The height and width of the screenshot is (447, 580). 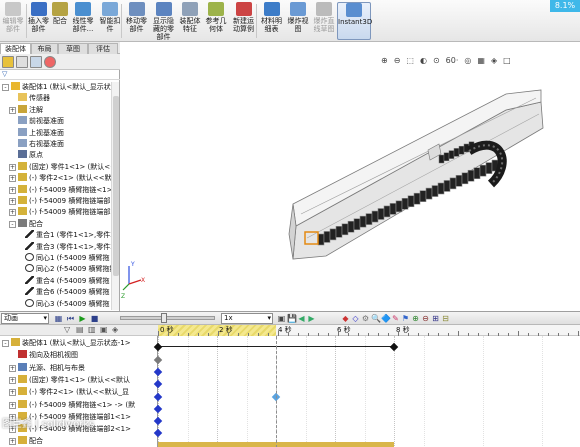 I want to click on tree-item: + (-) f-54009 横臂拖链<1> -, so click(x=60, y=190).